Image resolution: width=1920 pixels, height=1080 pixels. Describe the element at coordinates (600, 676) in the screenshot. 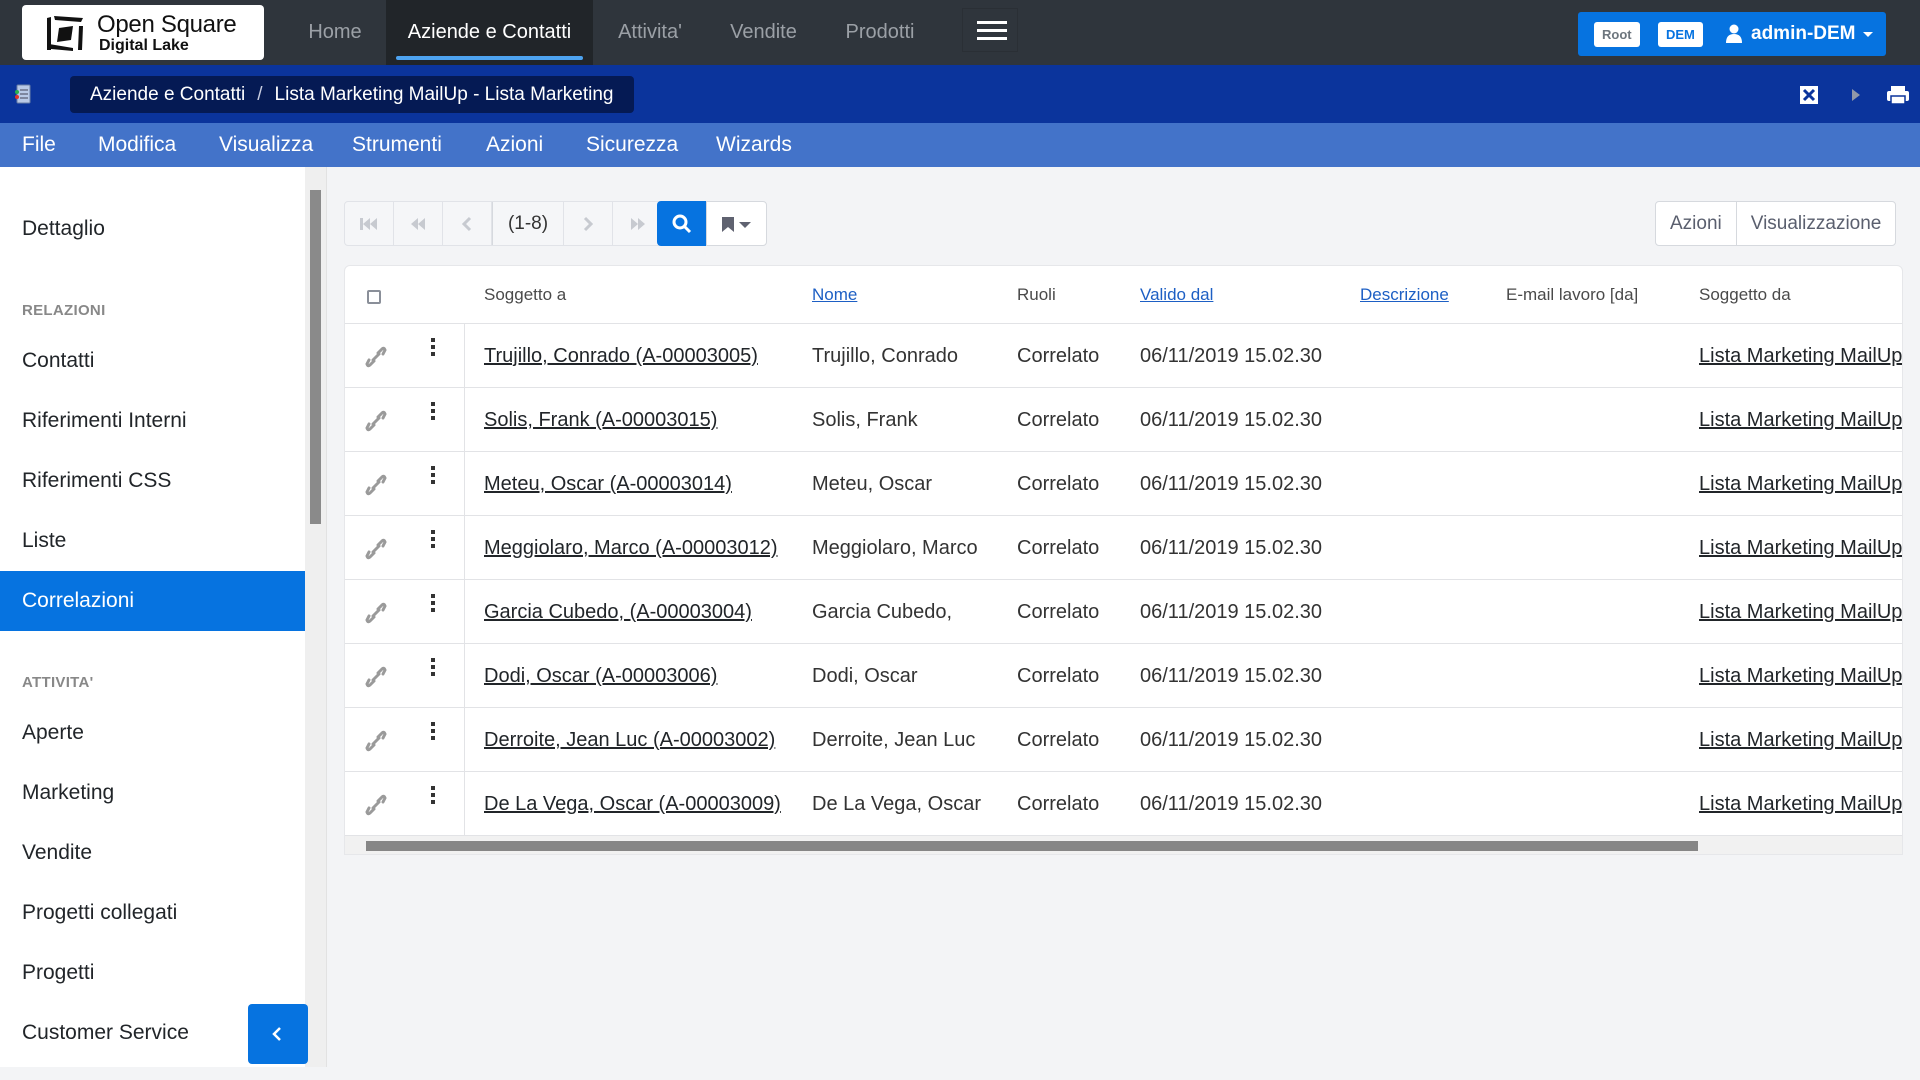

I see `cell-soggetto-a: Dodi, Oscar (A-00003006)` at that location.